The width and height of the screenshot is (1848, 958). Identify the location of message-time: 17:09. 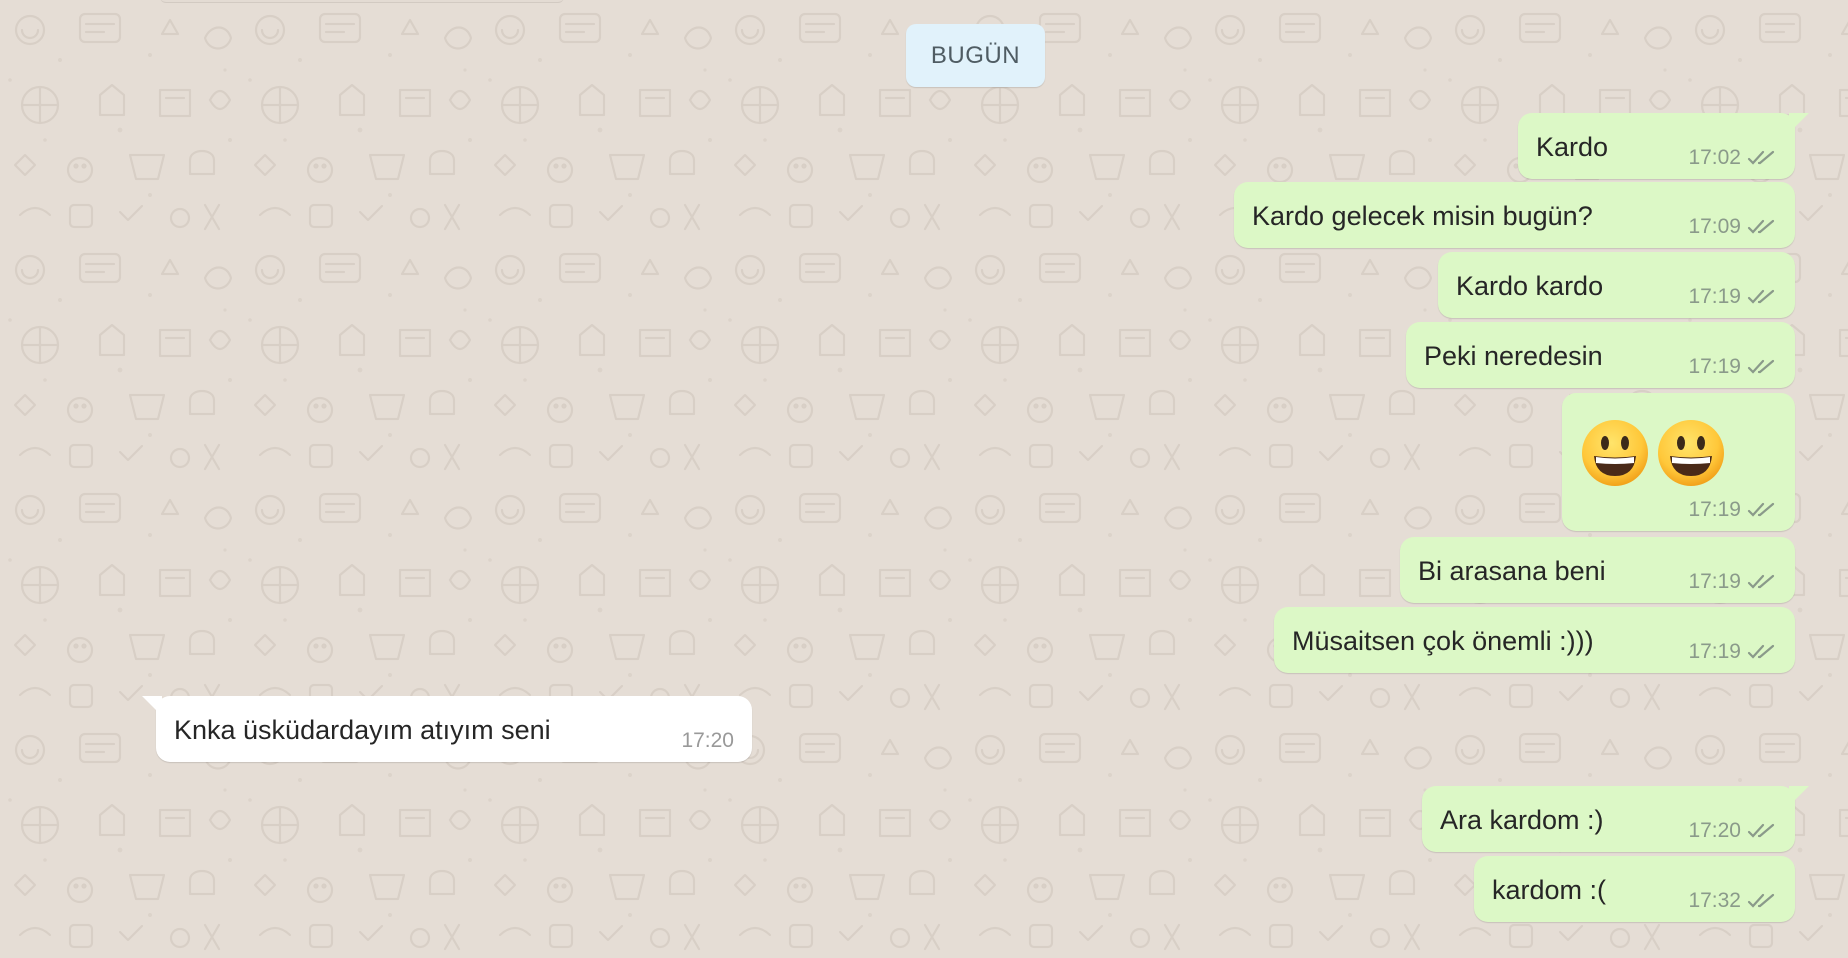
(1714, 226).